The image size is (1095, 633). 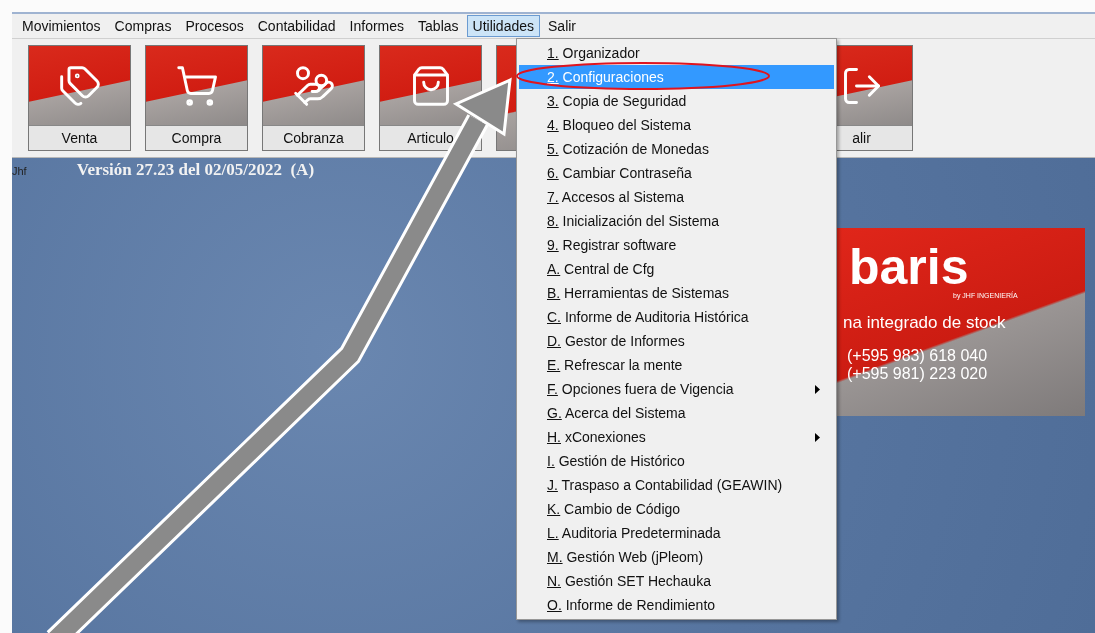 I want to click on menu-item: H. xConexiones, so click(x=676, y=437).